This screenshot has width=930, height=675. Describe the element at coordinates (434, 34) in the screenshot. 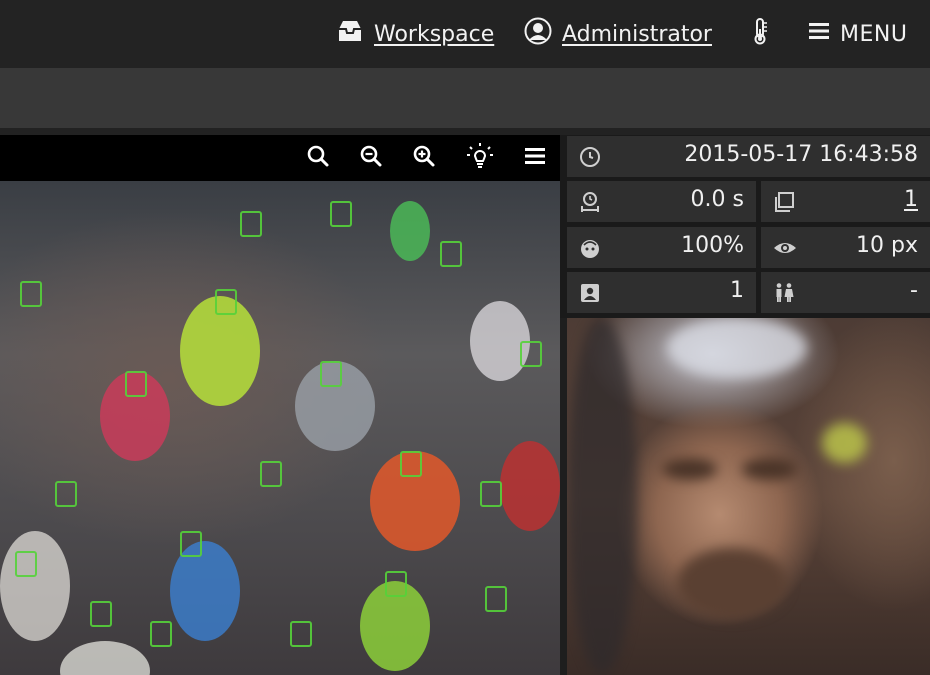

I see `workspace-label: Workspace` at that location.